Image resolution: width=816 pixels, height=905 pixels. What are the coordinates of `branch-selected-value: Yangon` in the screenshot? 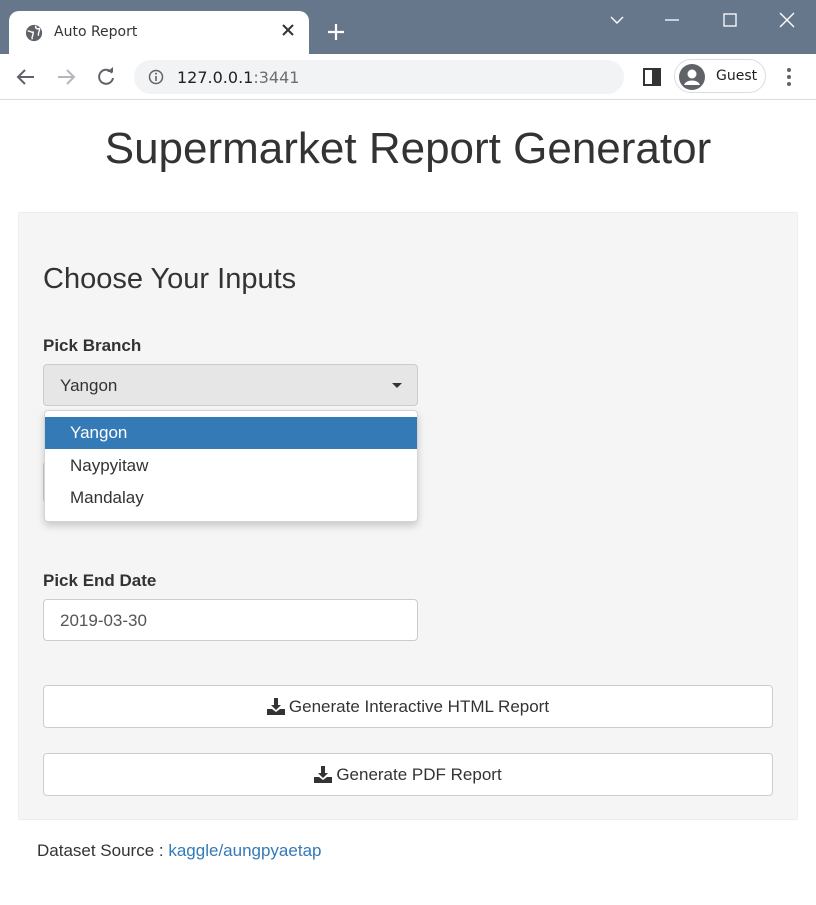 It's located at (89, 385).